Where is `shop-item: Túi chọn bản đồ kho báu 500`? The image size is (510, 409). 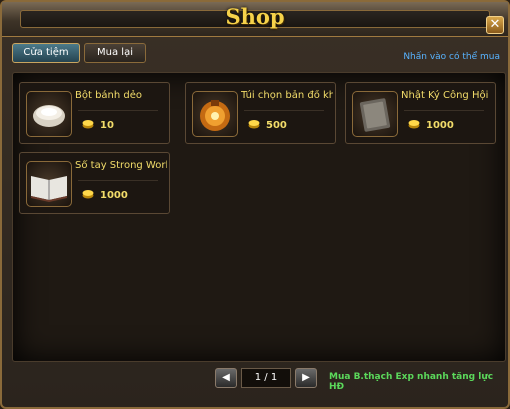 shop-item: Túi chọn bản đồ kho báu 500 is located at coordinates (260, 113).